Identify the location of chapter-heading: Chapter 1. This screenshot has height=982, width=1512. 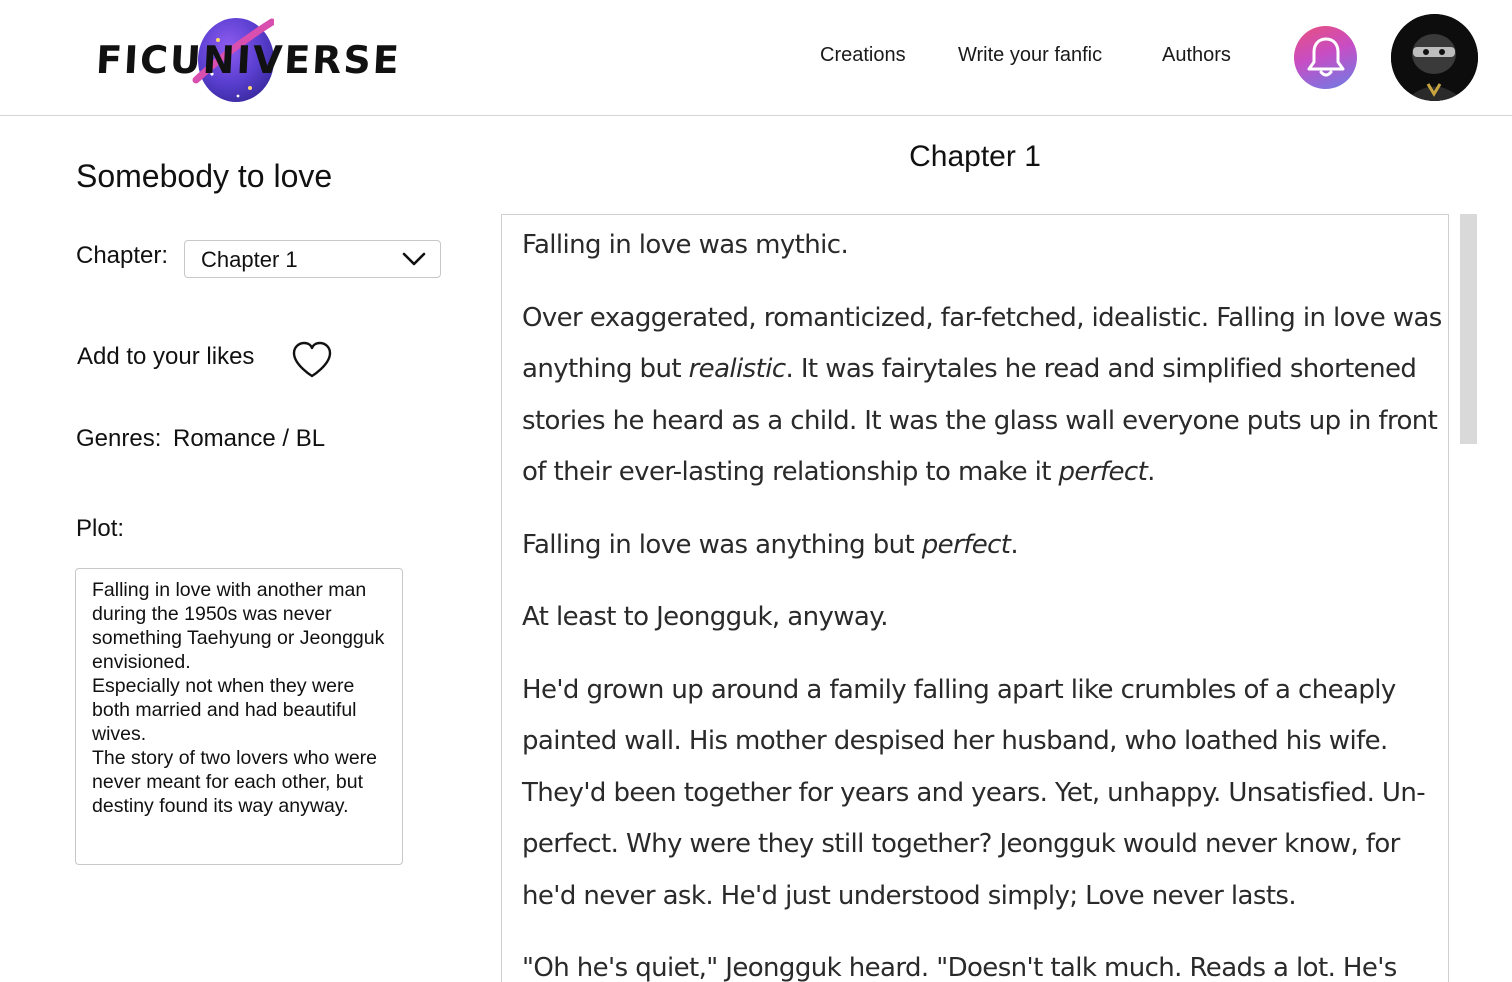
(975, 156).